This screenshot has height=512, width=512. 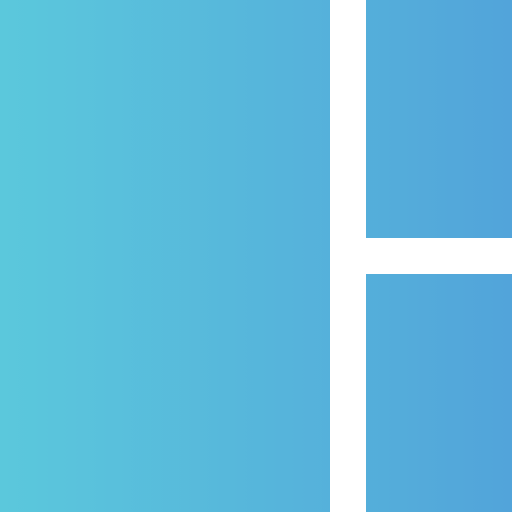 I want to click on top-right-panel, so click(x=439, y=119).